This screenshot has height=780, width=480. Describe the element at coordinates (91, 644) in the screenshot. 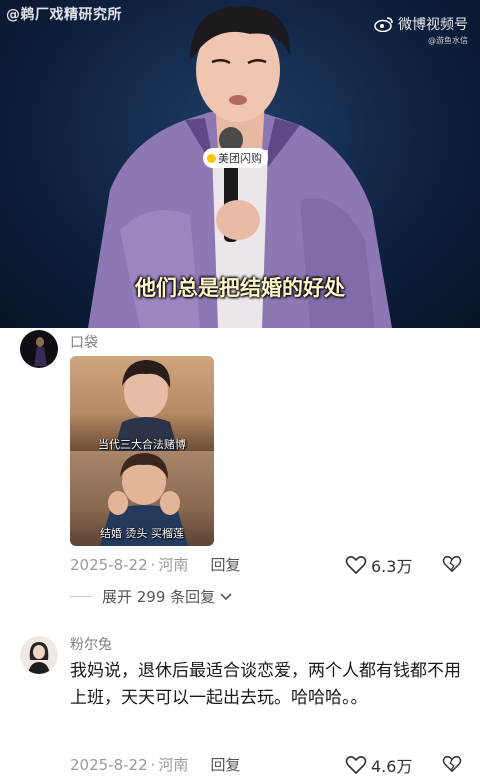

I see `comment-username: 粉尔兔` at that location.